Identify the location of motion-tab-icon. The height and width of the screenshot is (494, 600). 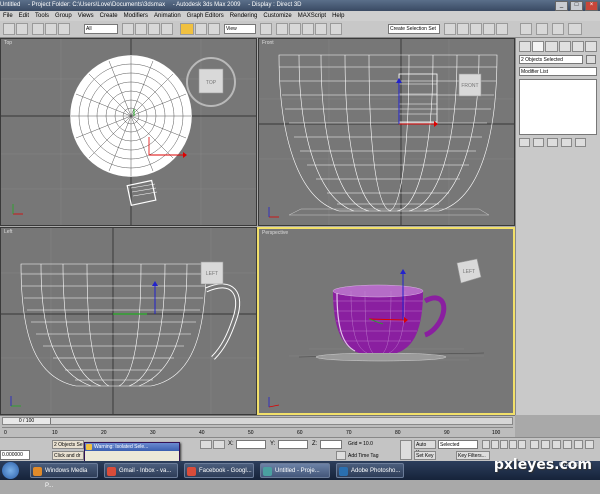
(564, 46).